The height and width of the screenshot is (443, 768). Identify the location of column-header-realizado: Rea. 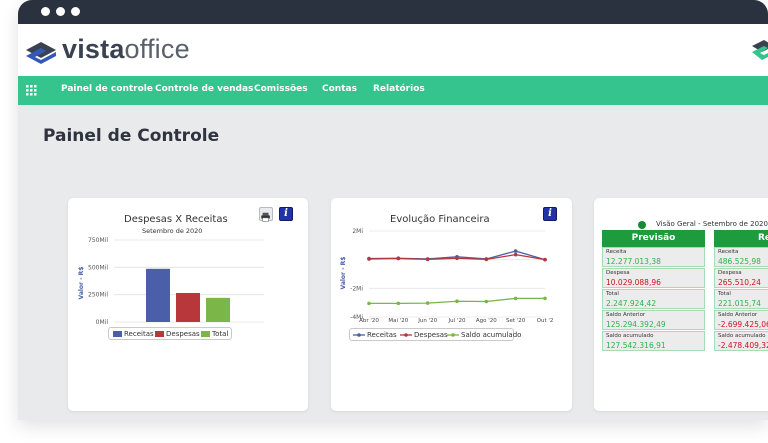
(741, 238).